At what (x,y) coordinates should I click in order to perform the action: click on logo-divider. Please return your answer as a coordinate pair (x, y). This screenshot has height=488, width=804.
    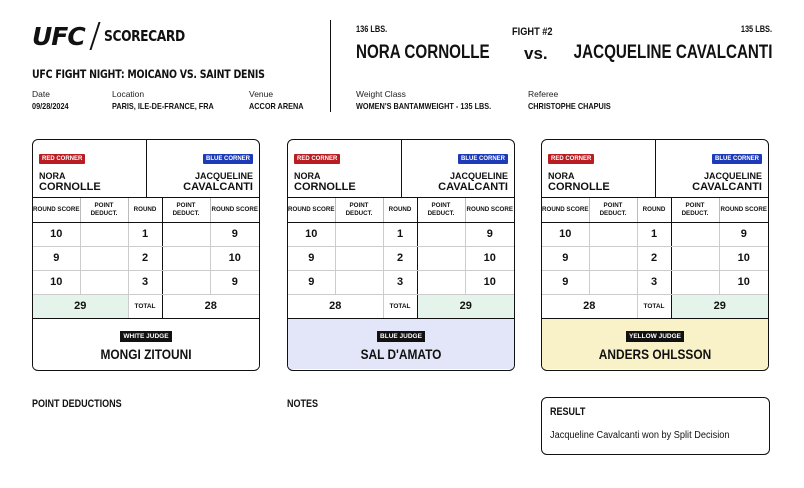
    Looking at the image, I should click on (95, 36).